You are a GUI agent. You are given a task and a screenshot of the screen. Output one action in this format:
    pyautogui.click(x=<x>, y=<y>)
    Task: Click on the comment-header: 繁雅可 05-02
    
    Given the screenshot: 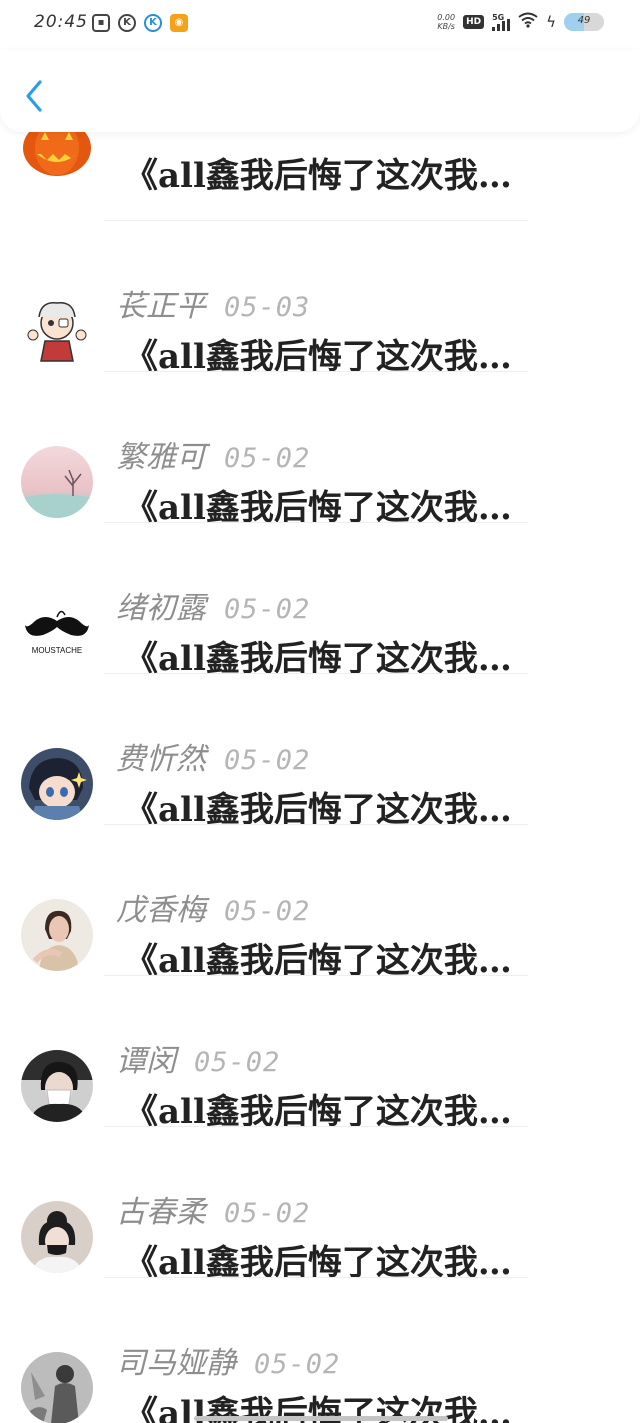 What is the action you would take?
    pyautogui.click(x=213, y=454)
    